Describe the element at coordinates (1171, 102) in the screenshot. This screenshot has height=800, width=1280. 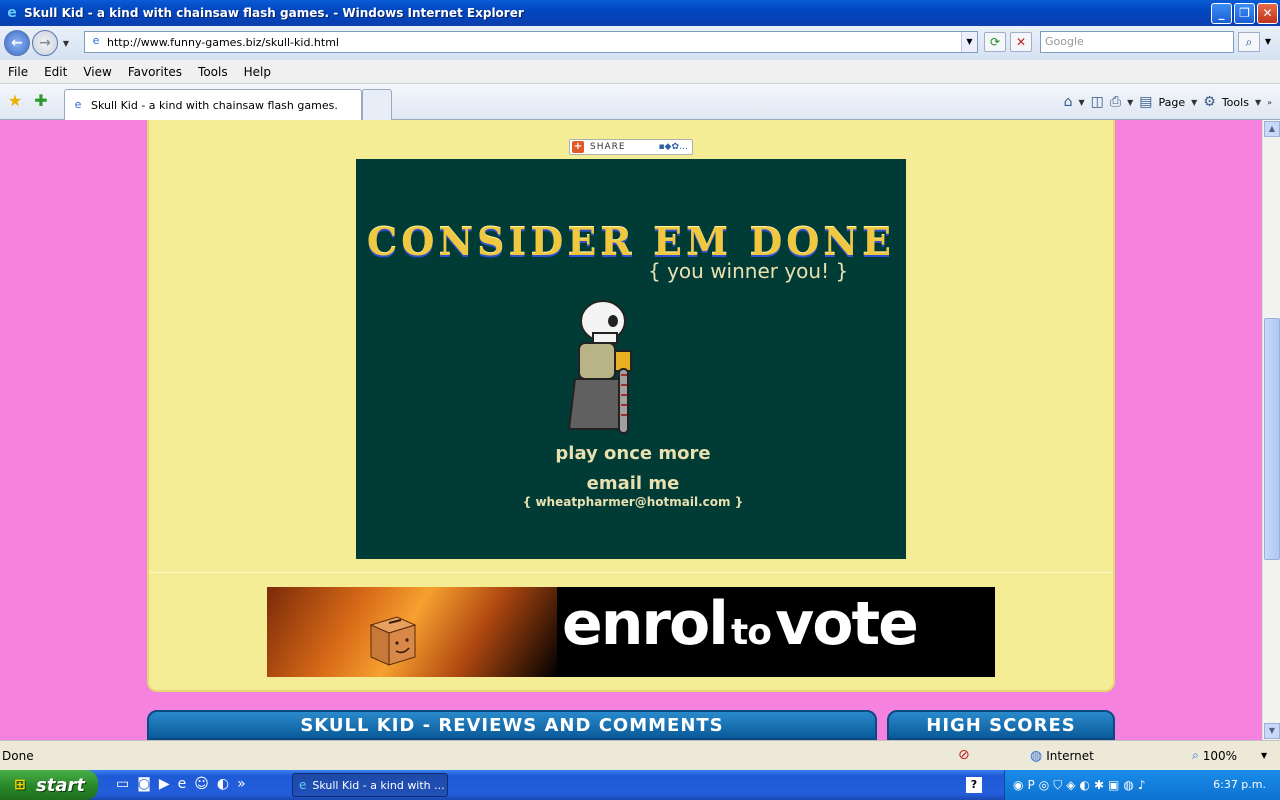
I see `page-menu-button: Page` at that location.